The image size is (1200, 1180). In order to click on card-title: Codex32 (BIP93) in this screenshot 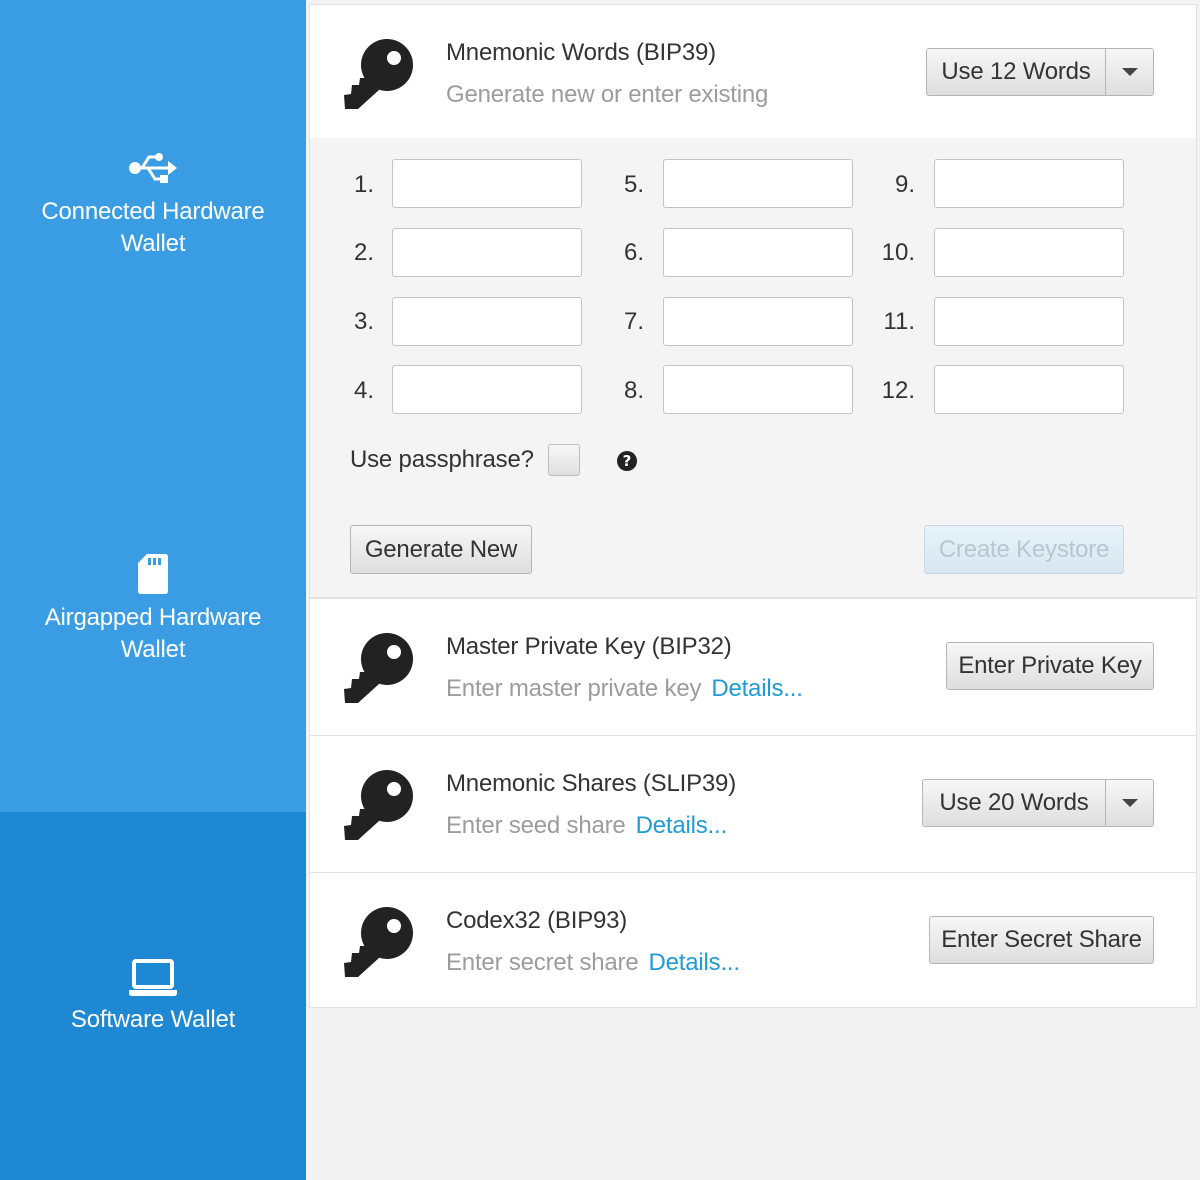, I will do `click(537, 920)`.